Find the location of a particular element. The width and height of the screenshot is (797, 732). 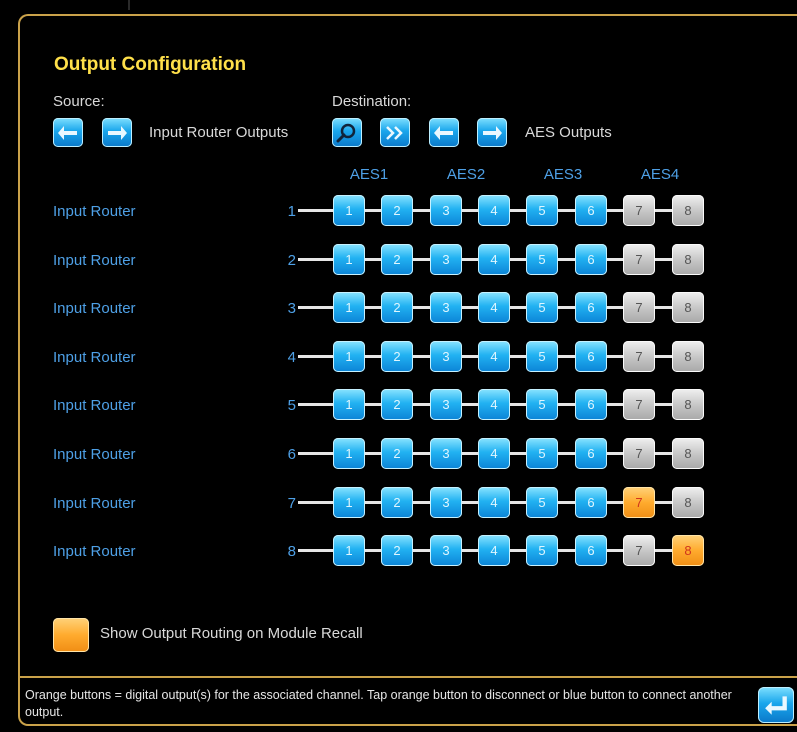

destination-next-button is located at coordinates (492, 132).